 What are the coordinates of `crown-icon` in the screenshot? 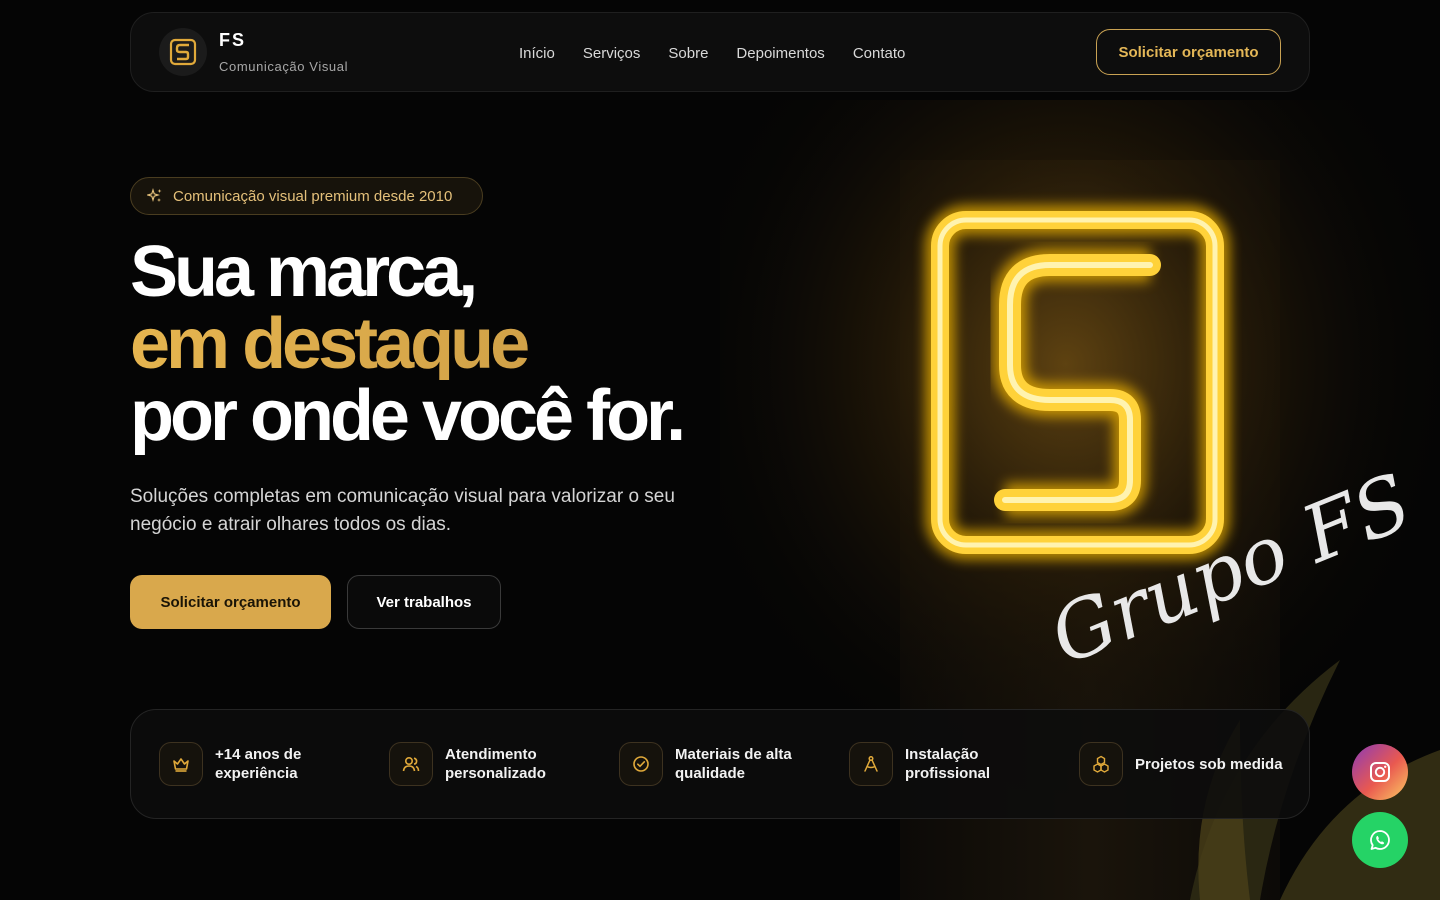 It's located at (181, 764).